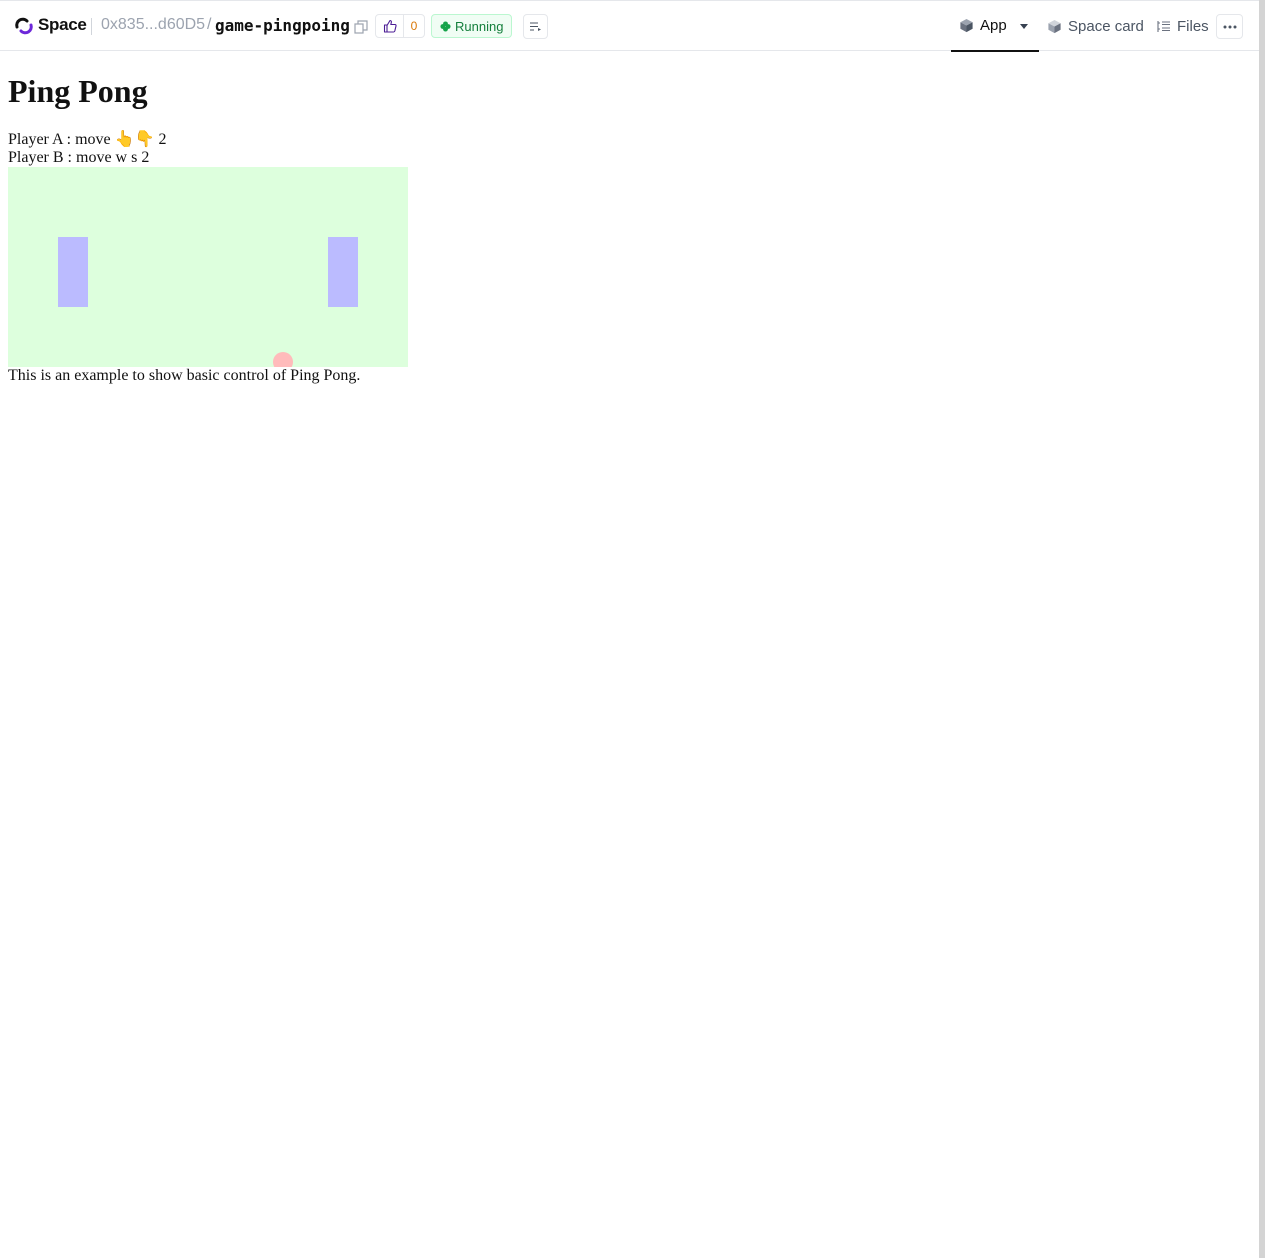  What do you see at coordinates (153, 25) in the screenshot?
I see `owner-address-link: 0x835...d60D5` at bounding box center [153, 25].